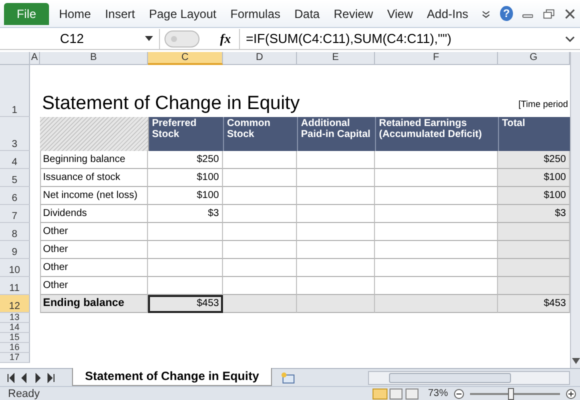  What do you see at coordinates (35, 58) in the screenshot?
I see `column-header: A` at bounding box center [35, 58].